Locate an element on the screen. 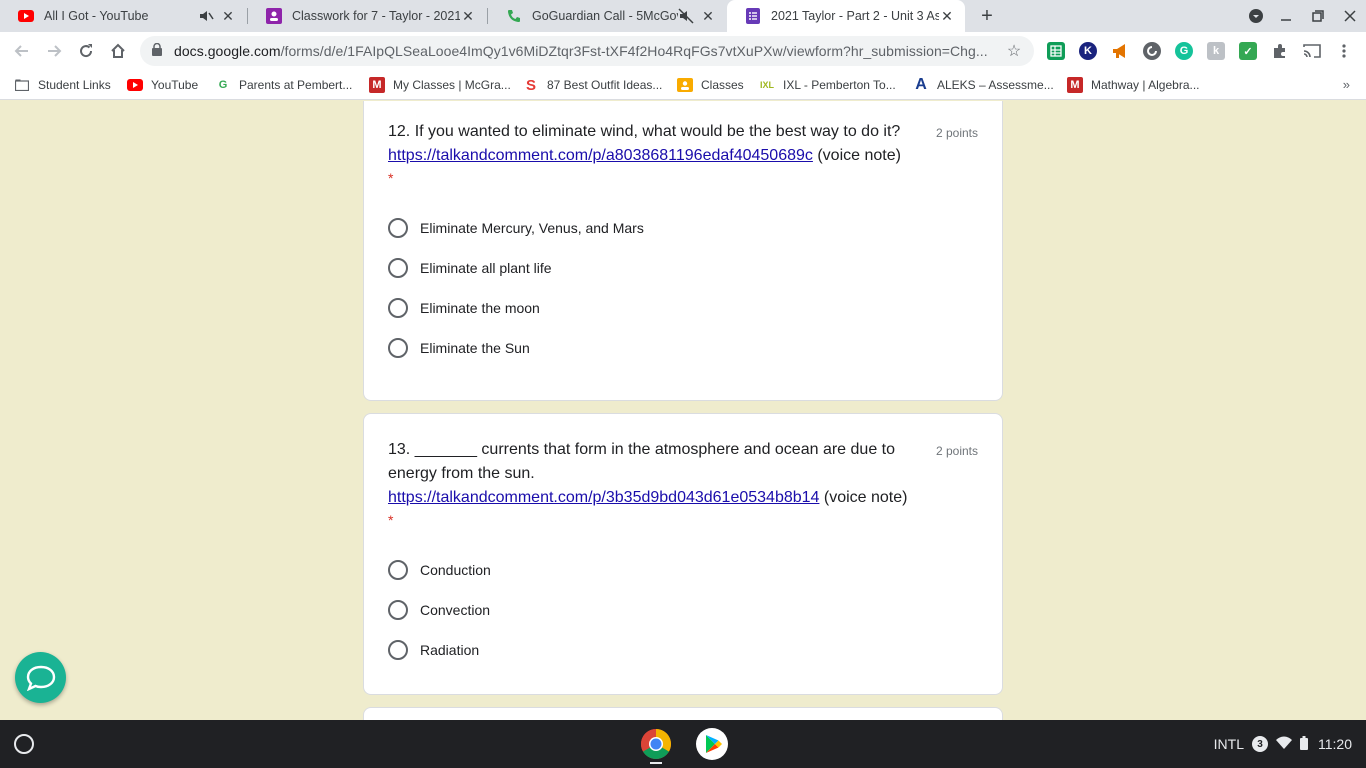  tab-search-icon is located at coordinates (1256, 16).